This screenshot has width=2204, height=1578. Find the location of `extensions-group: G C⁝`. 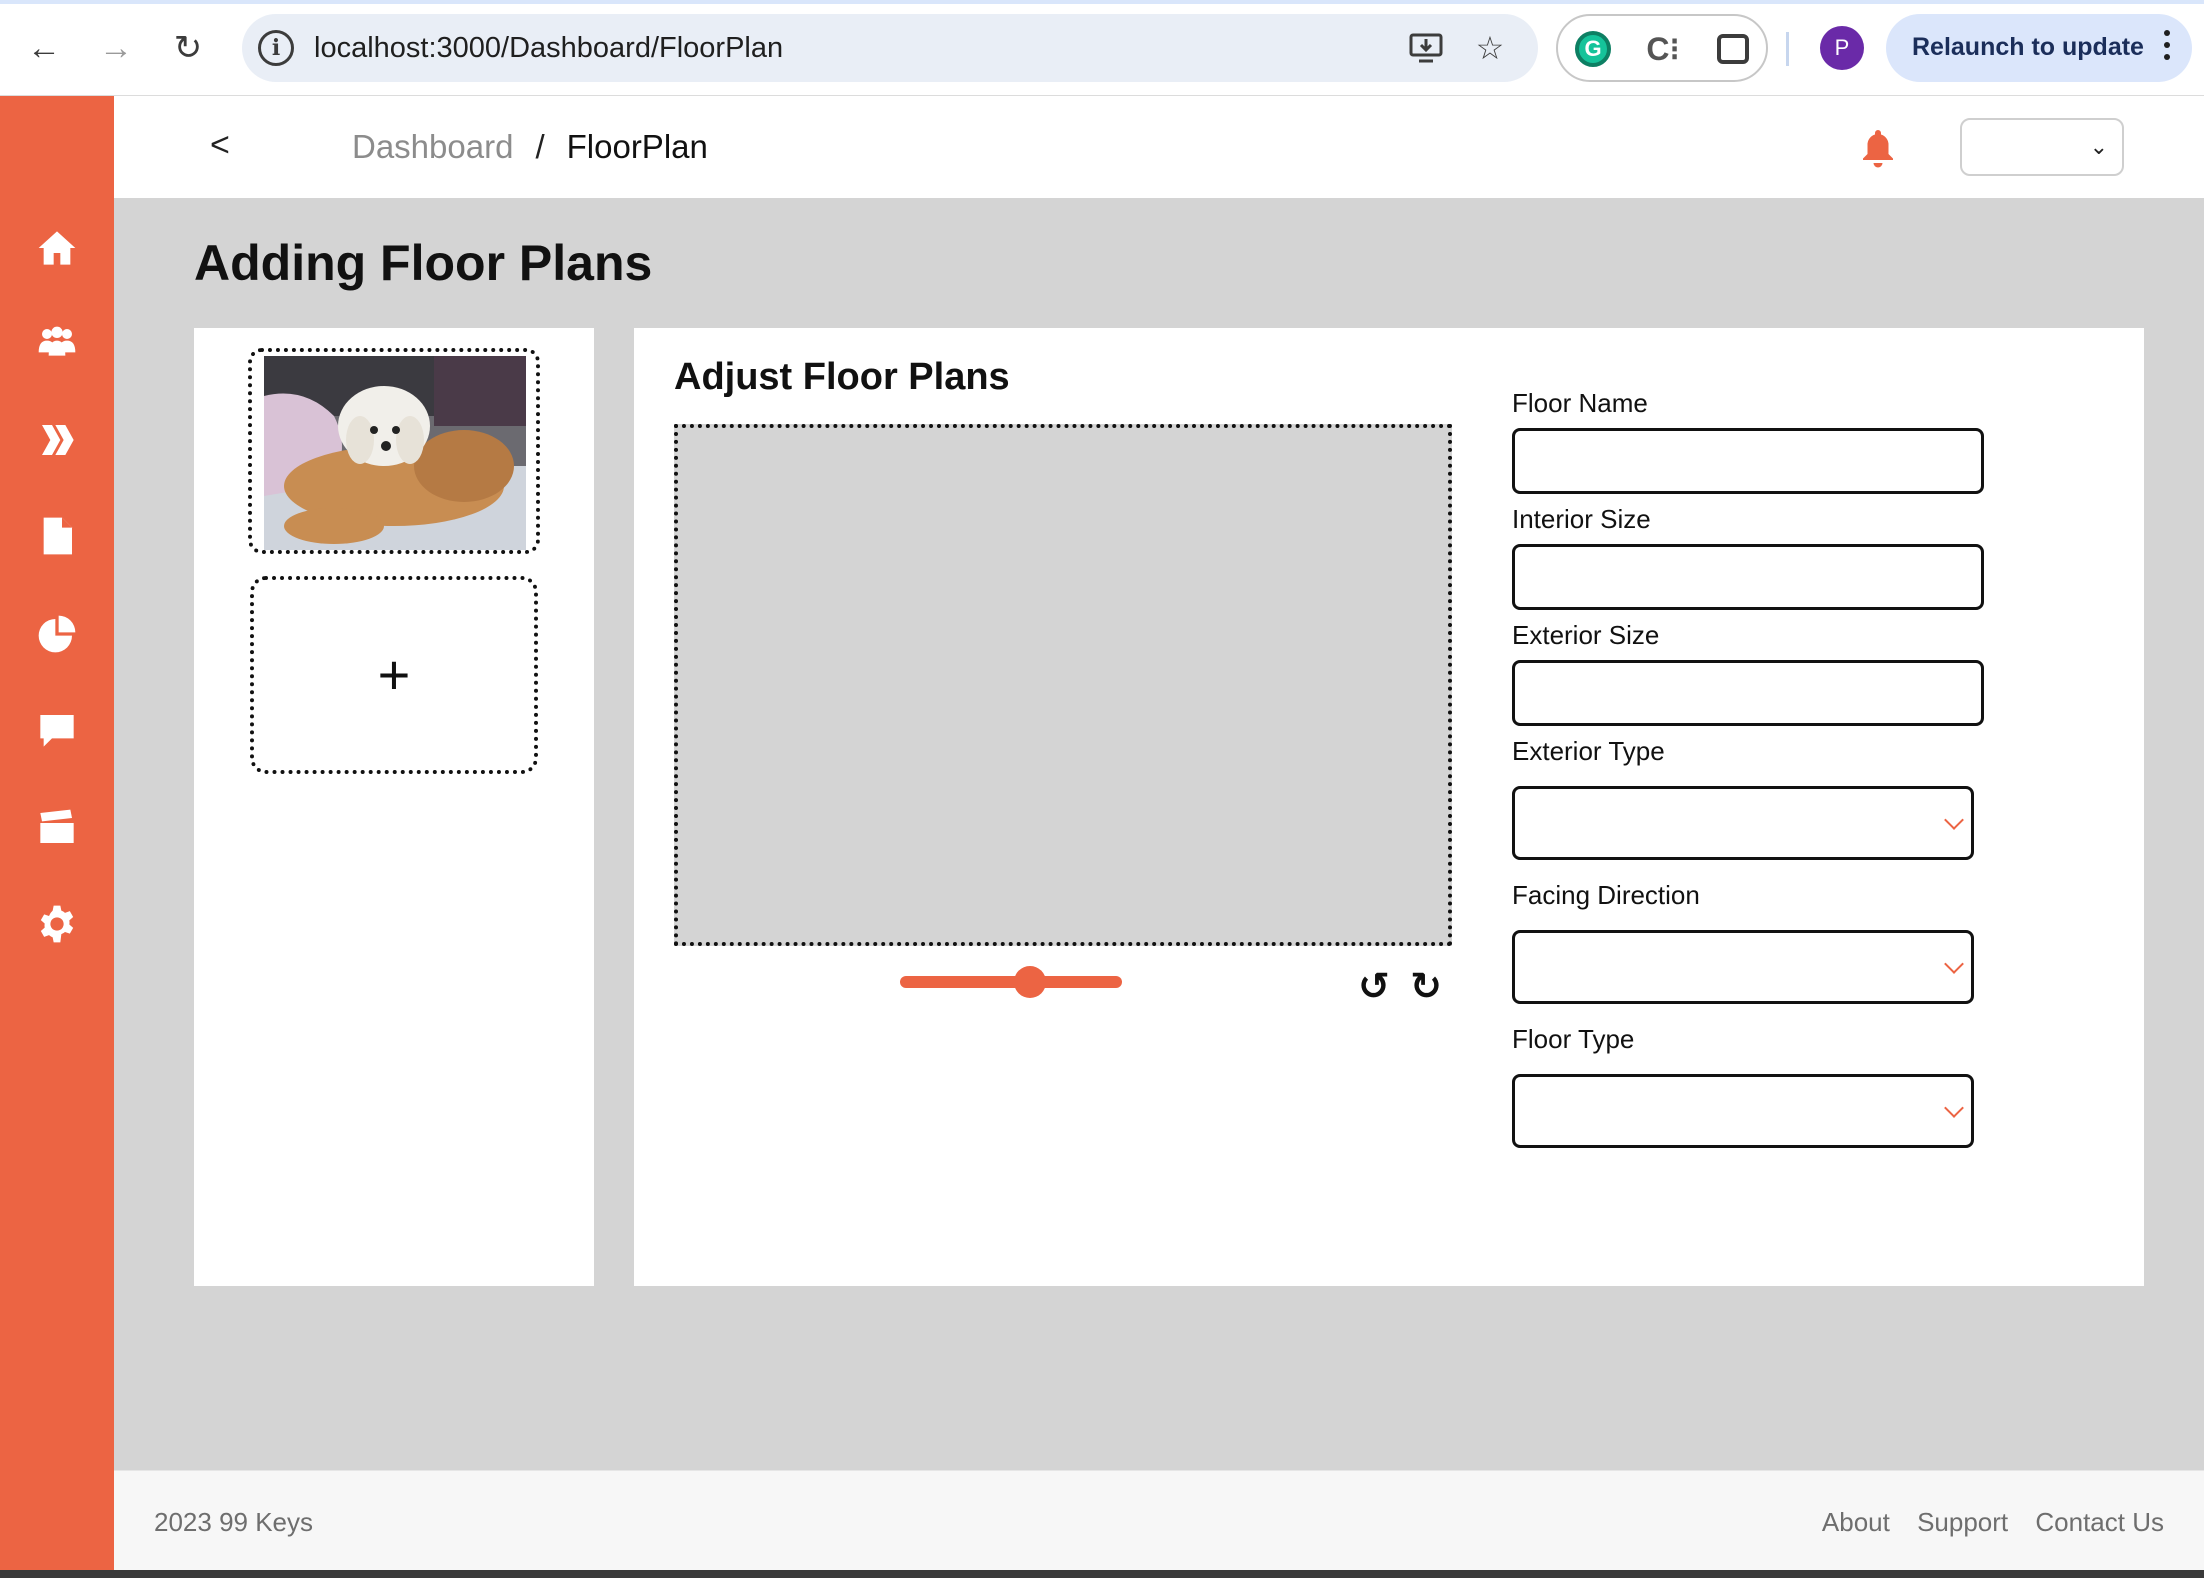

extensions-group: G C⁝ is located at coordinates (1662, 48).